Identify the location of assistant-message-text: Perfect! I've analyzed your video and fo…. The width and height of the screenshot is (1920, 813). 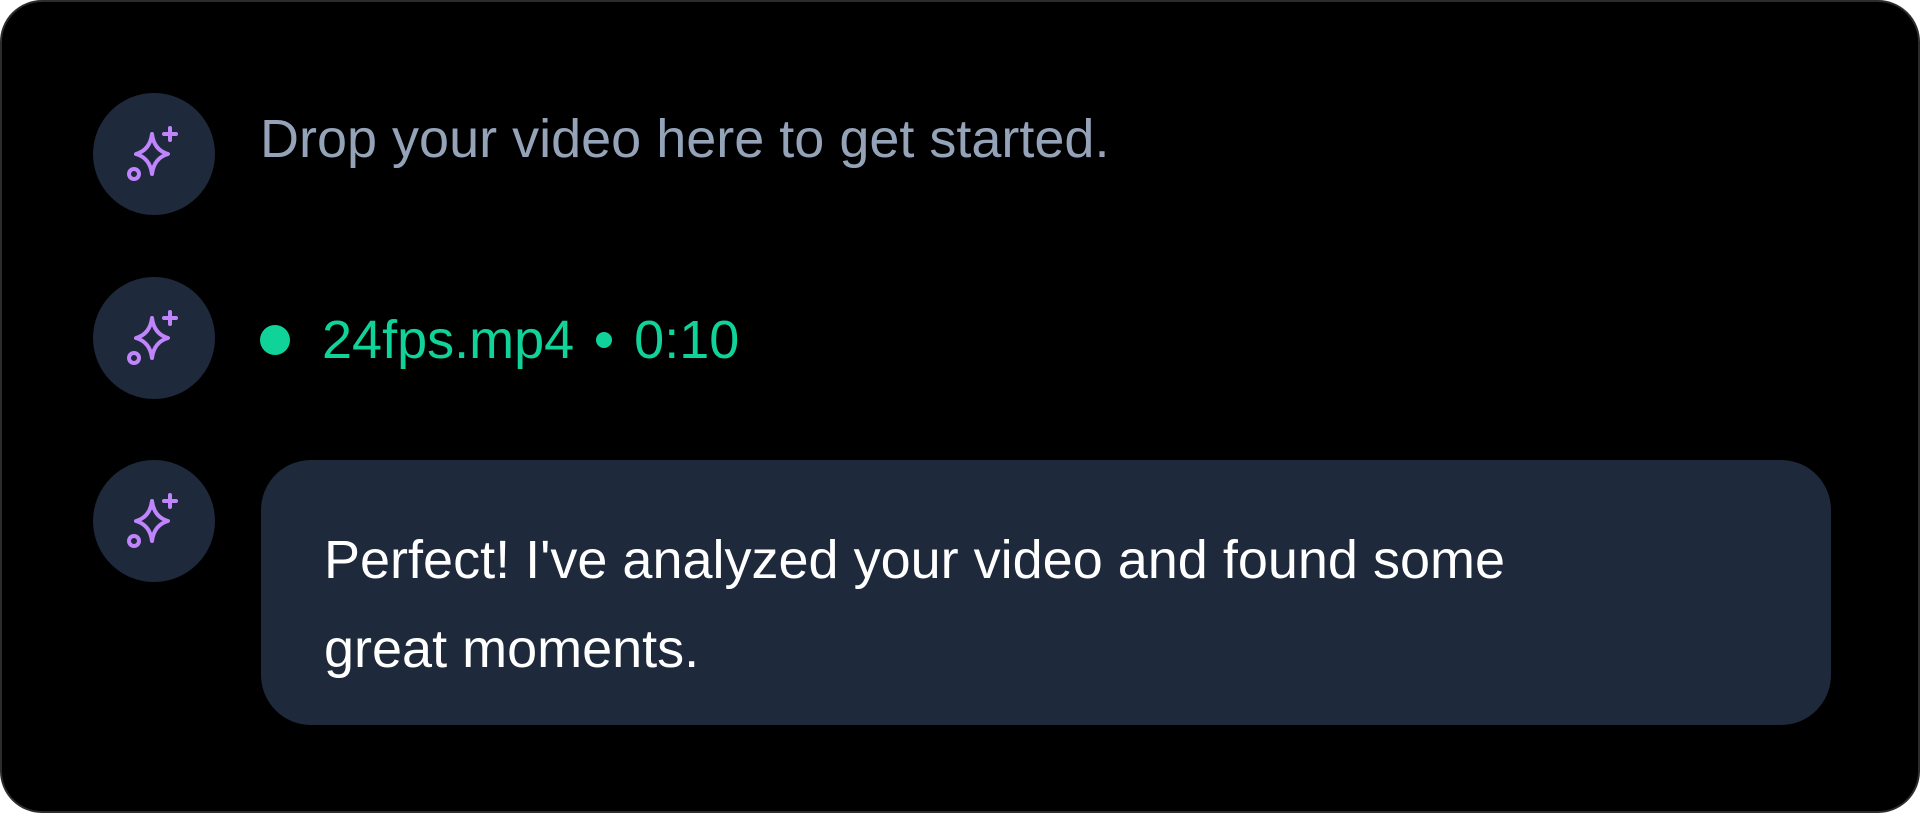
(915, 604).